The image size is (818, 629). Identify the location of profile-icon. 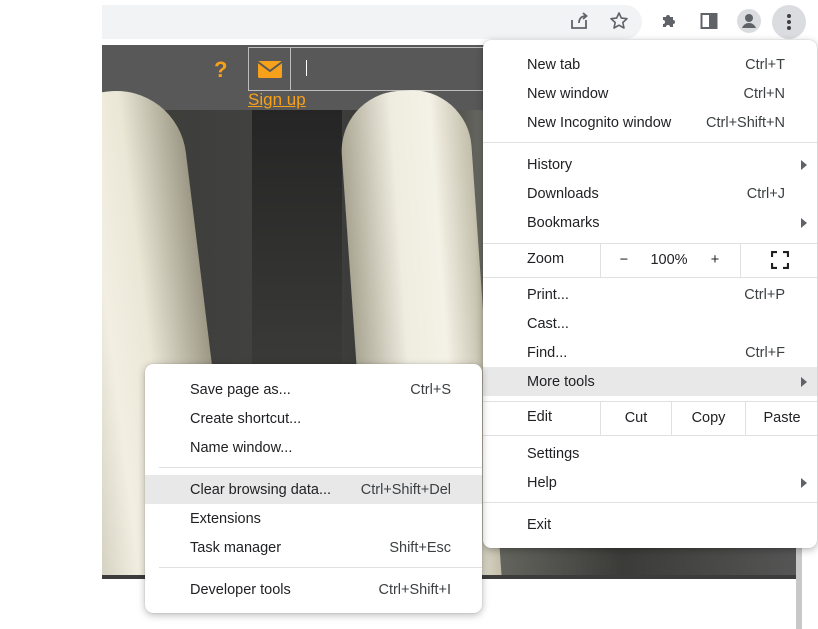
(749, 21).